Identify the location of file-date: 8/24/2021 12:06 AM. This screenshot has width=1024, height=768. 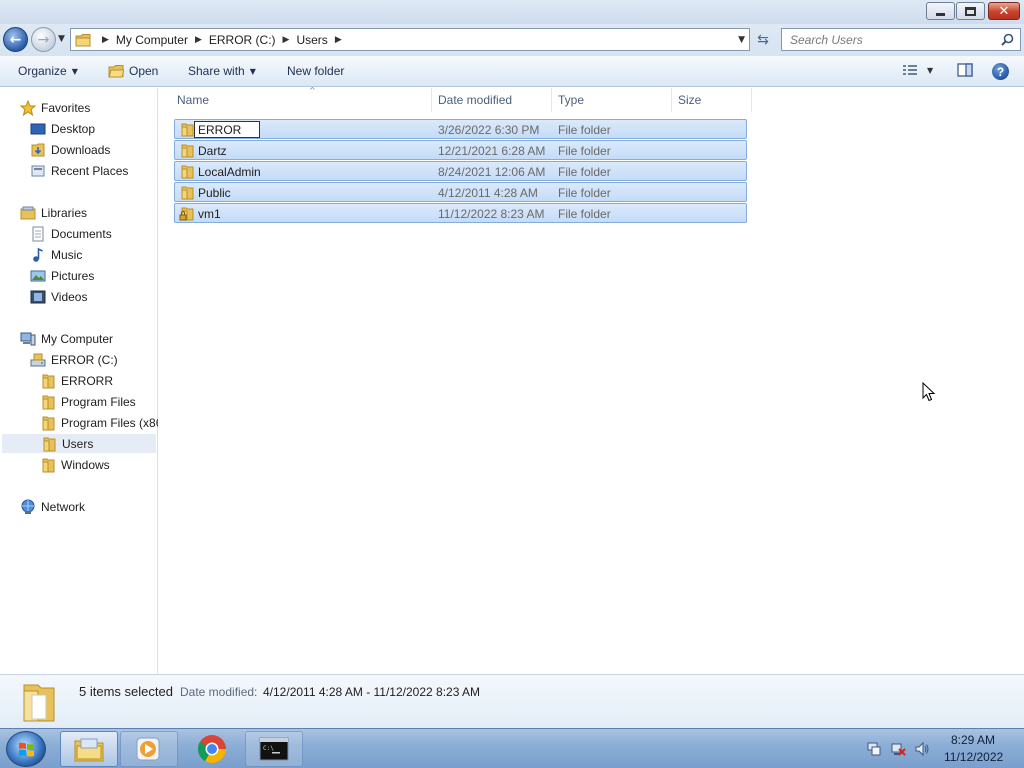
(492, 172).